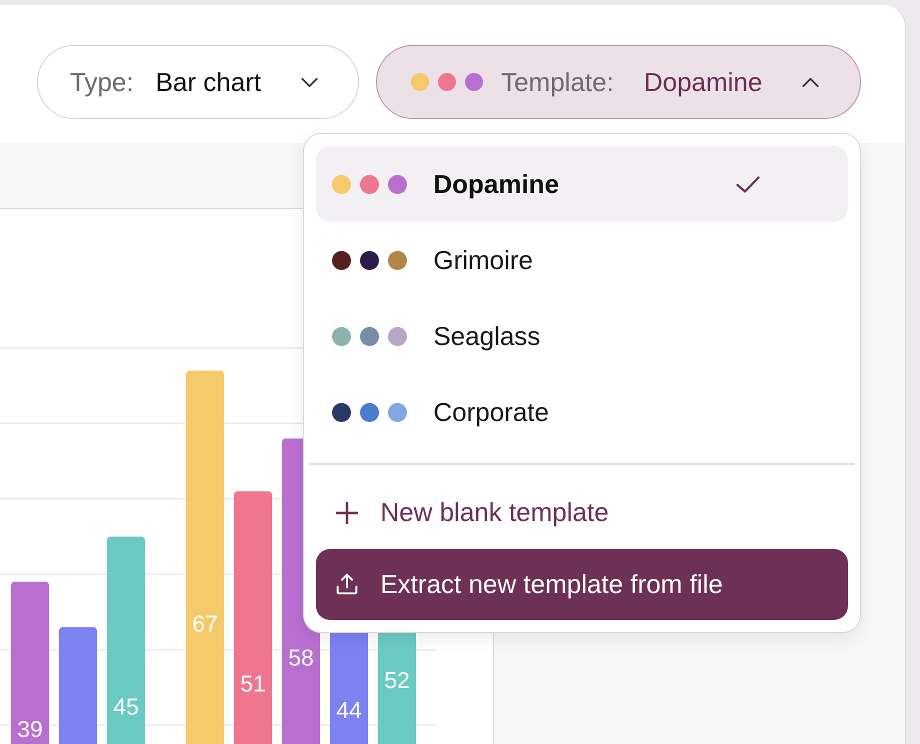  I want to click on bar-value-label: 67, so click(205, 623).